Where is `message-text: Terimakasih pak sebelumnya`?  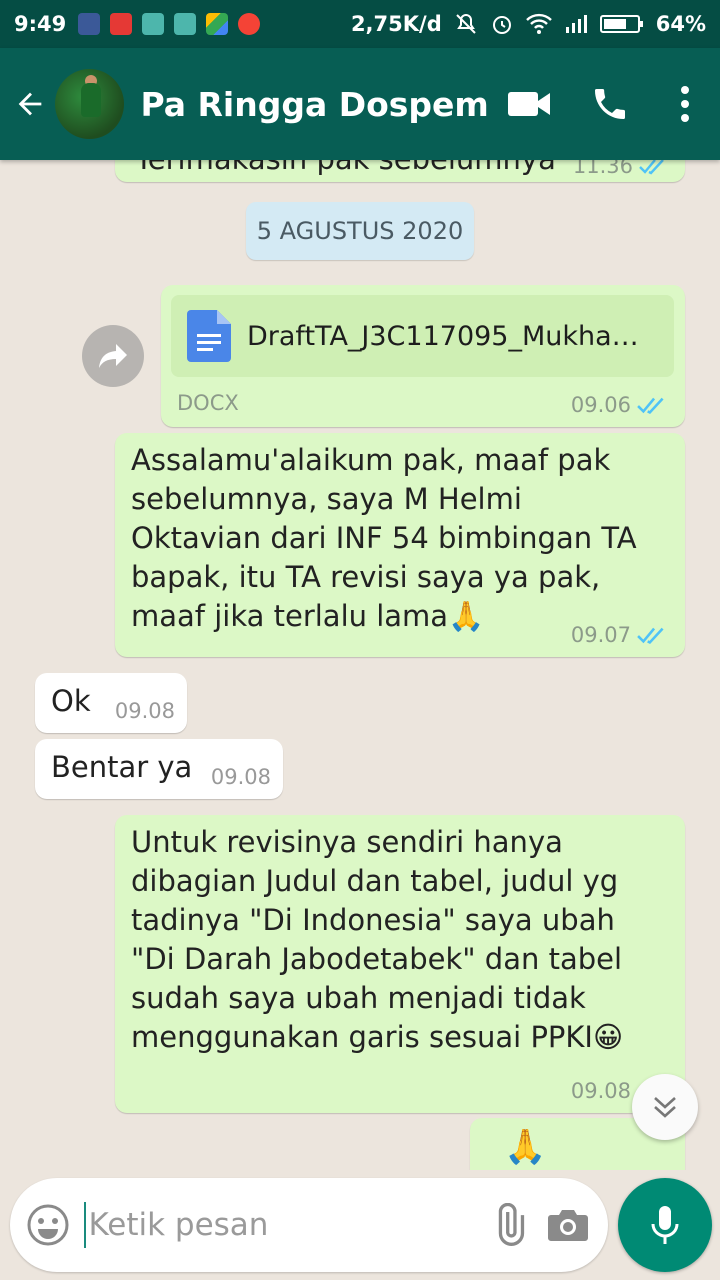 message-text: Terimakasih pak sebelumnya is located at coordinates (345, 169).